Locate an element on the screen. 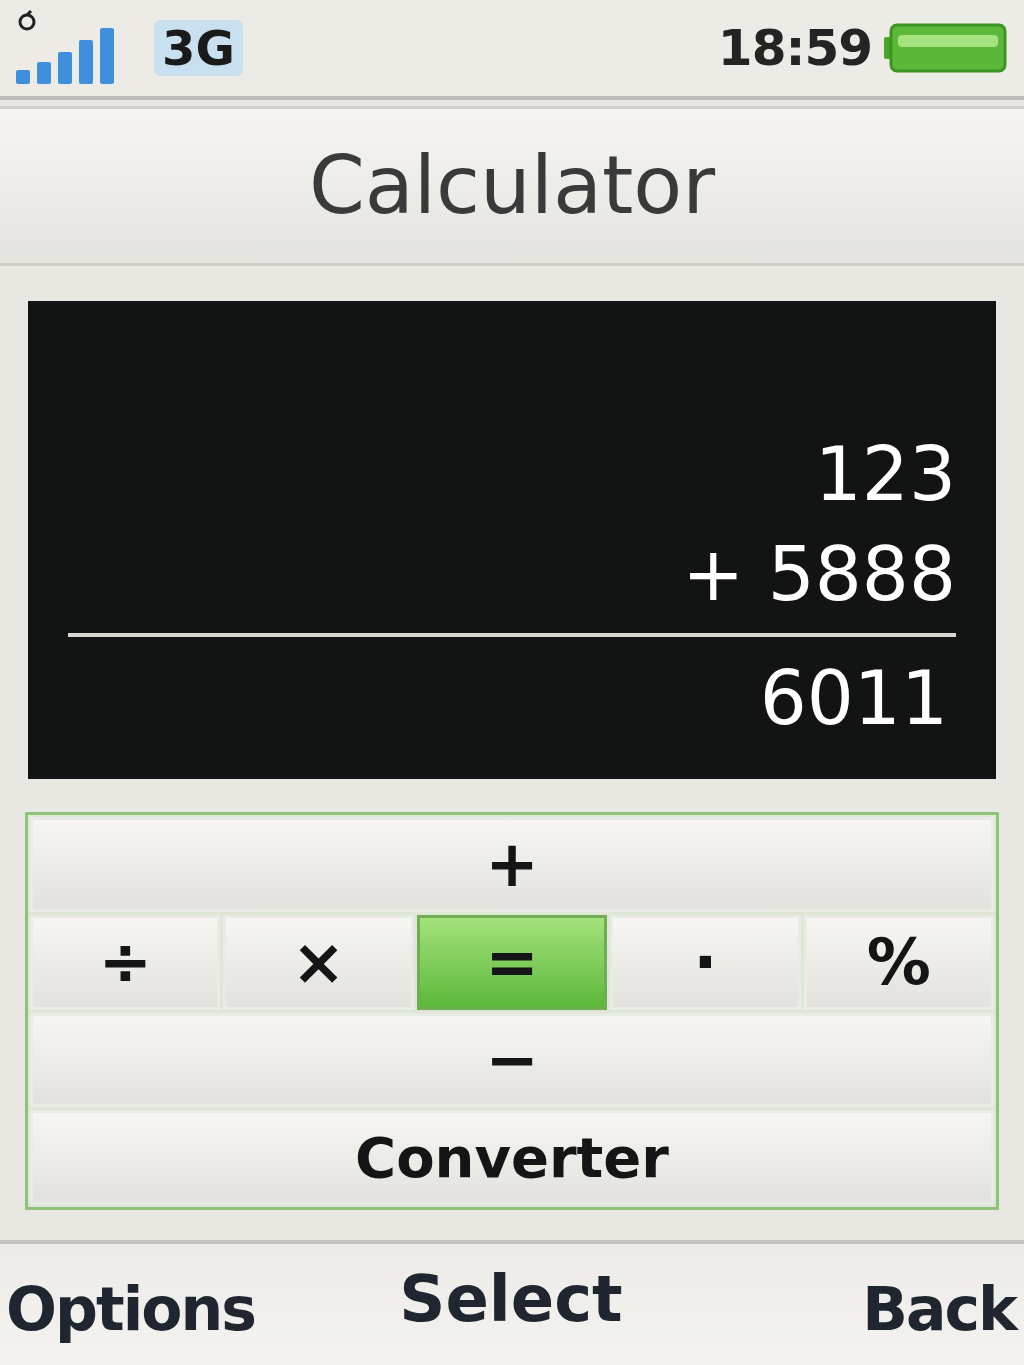 Image resolution: width=1024 pixels, height=1365 pixels. operator-key: ÷ is located at coordinates (125, 962).